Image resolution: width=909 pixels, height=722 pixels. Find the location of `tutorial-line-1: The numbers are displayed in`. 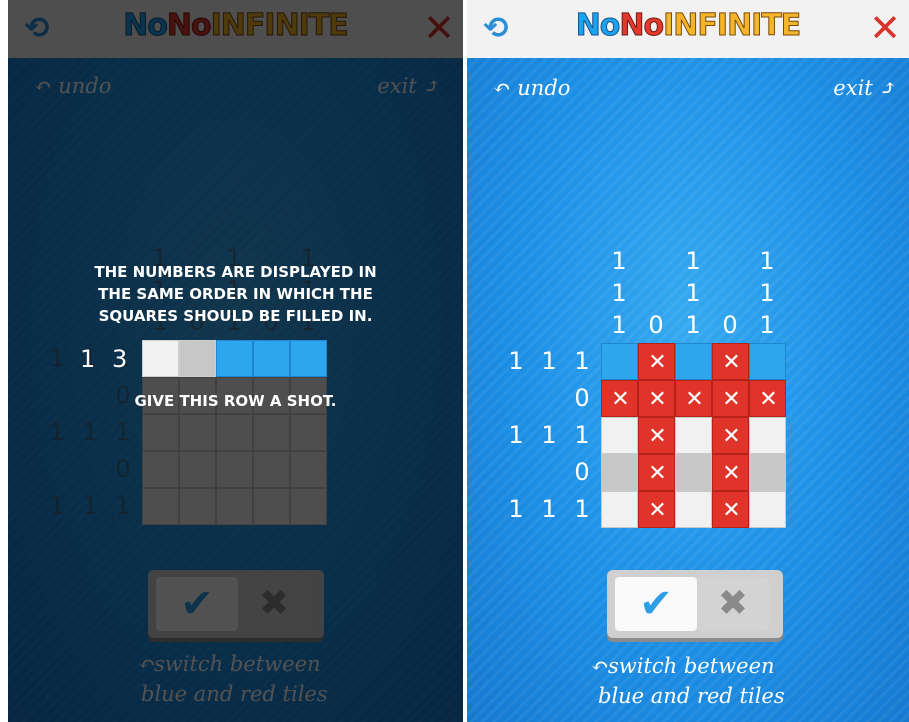

tutorial-line-1: The numbers are displayed in is located at coordinates (235, 272).